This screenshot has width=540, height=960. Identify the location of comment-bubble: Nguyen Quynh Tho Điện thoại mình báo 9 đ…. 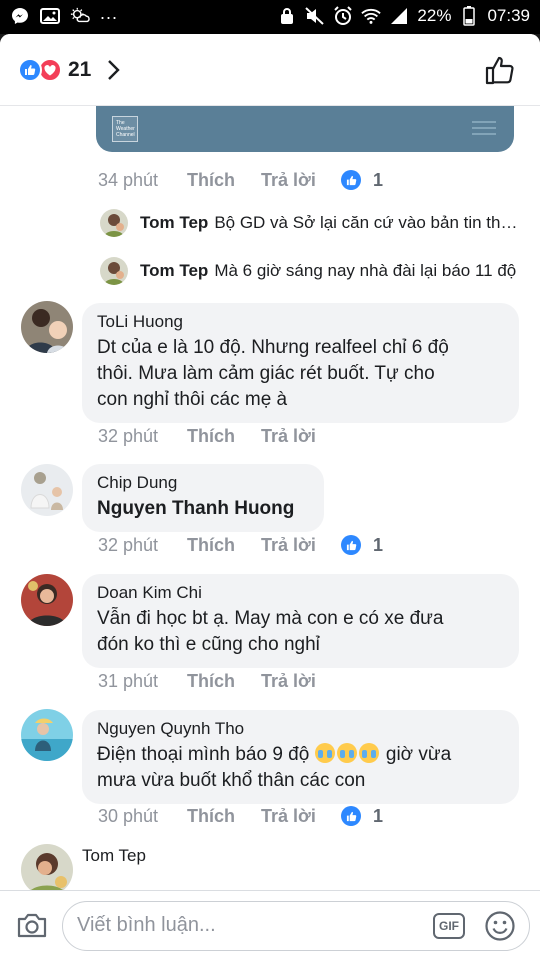
(300, 757).